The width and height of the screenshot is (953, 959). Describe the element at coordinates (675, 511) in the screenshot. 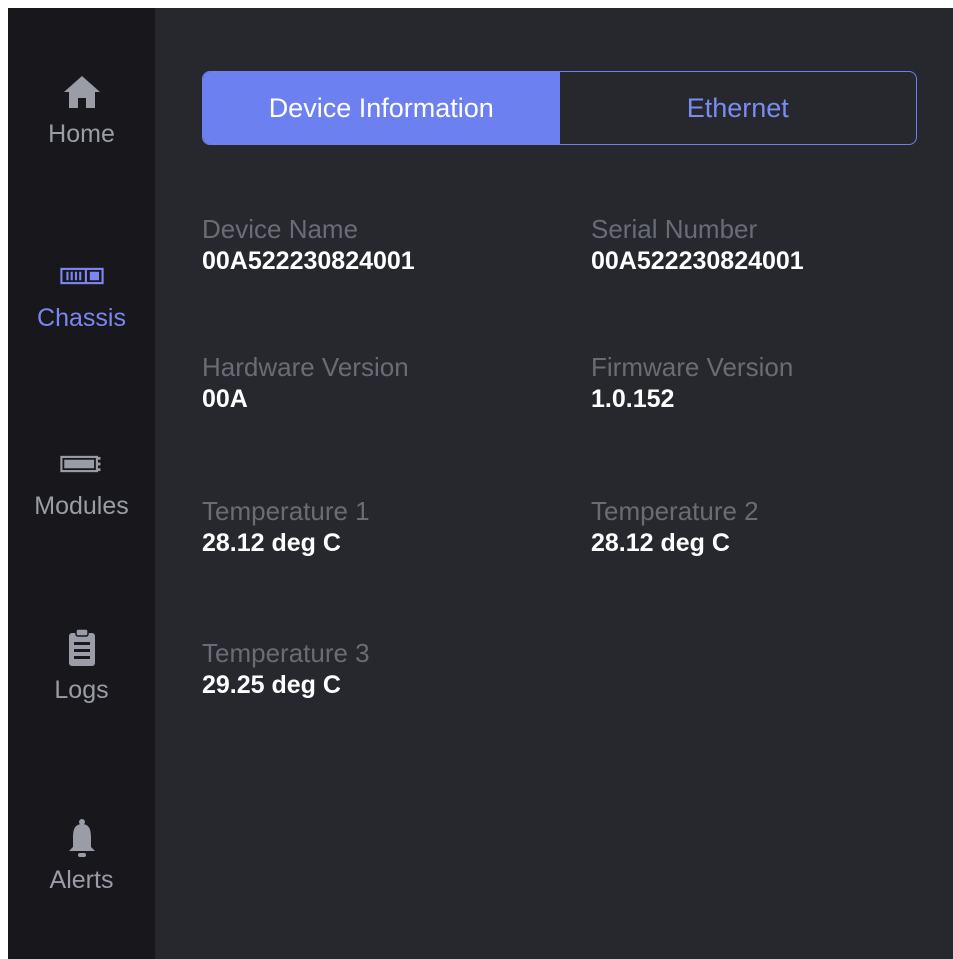

I see `field-label: Temperature 2` at that location.